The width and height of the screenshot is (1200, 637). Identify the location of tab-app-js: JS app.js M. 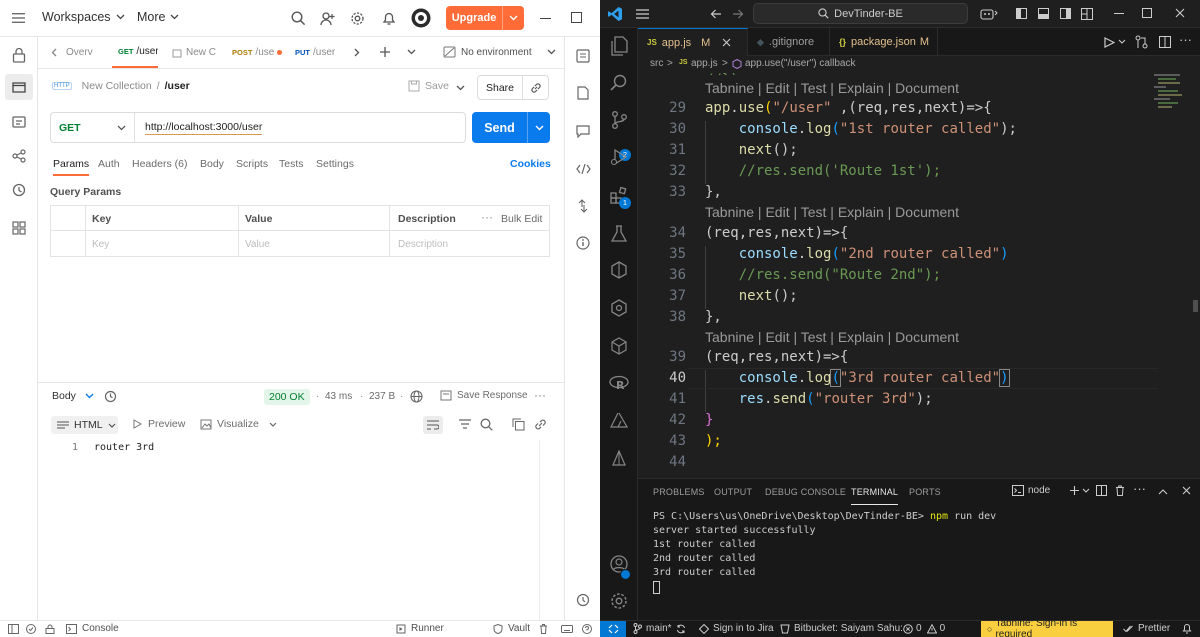
(693, 42).